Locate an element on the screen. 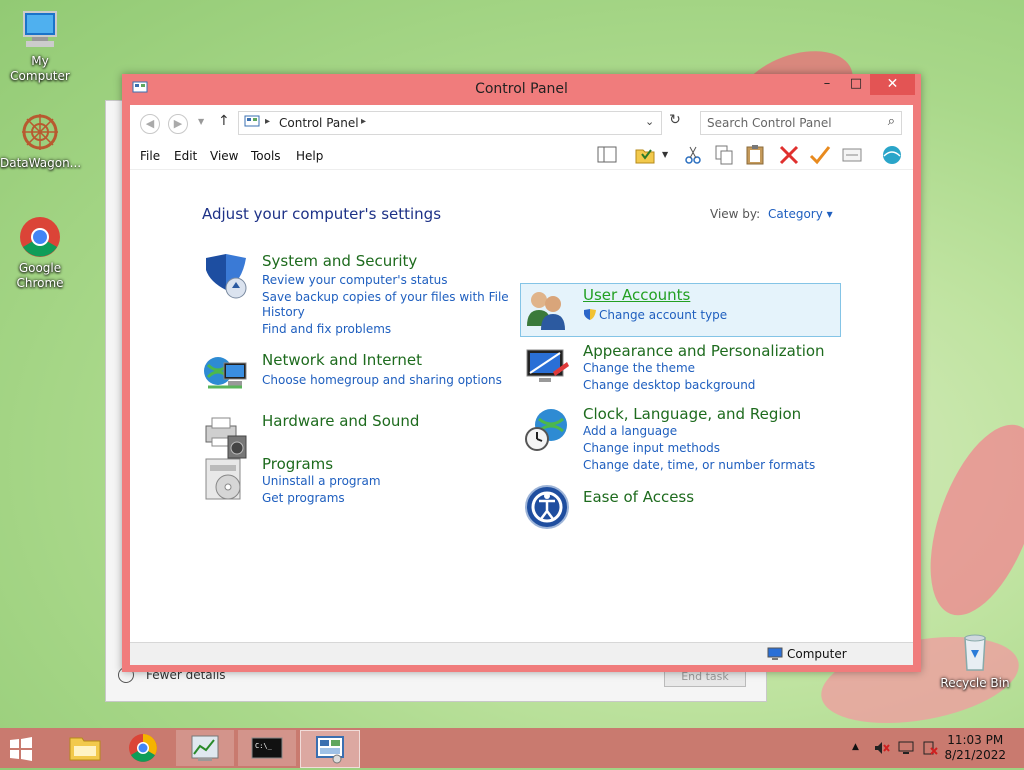 This screenshot has width=1024, height=770. chrome-icon is located at coordinates (40, 237).